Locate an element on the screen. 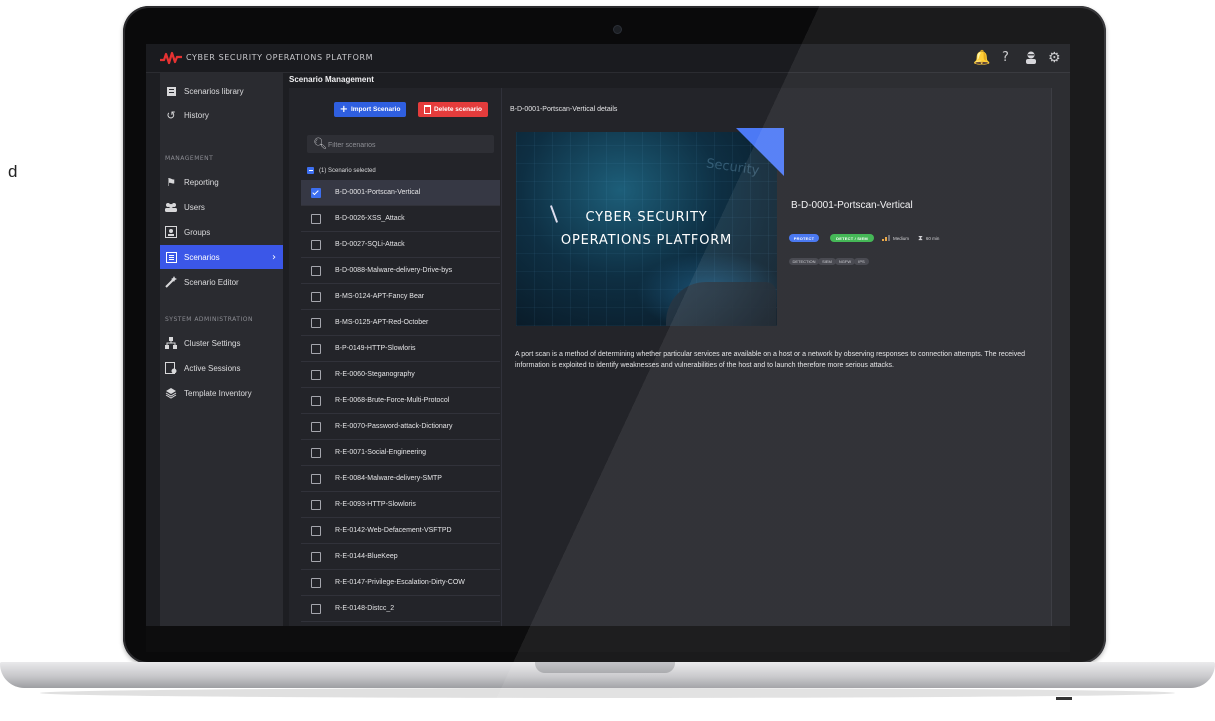 The width and height of the screenshot is (1215, 721). delete-scenario-label: Delete scenario is located at coordinates (458, 109).